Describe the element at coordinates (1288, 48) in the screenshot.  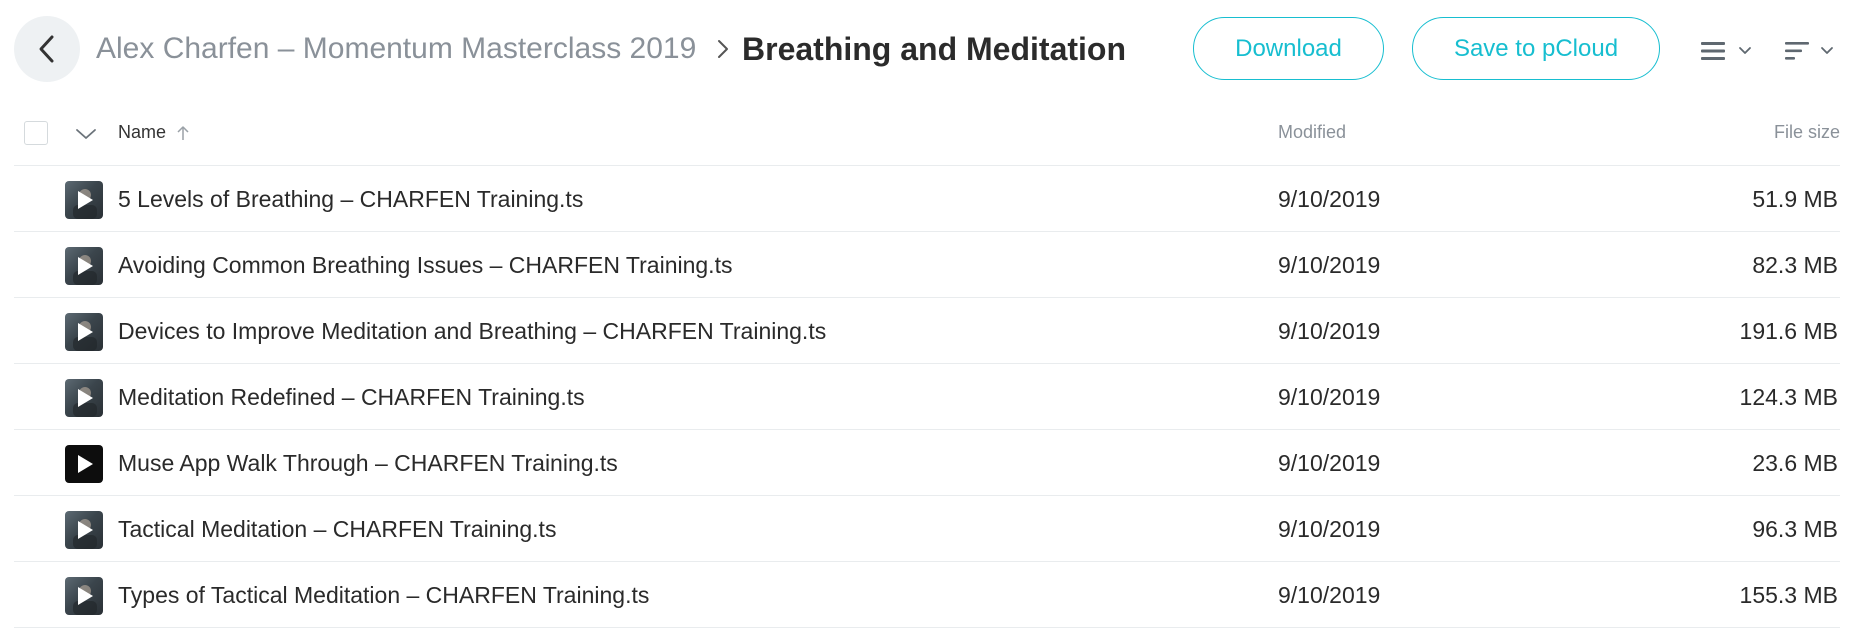
I see `download-button: Download` at that location.